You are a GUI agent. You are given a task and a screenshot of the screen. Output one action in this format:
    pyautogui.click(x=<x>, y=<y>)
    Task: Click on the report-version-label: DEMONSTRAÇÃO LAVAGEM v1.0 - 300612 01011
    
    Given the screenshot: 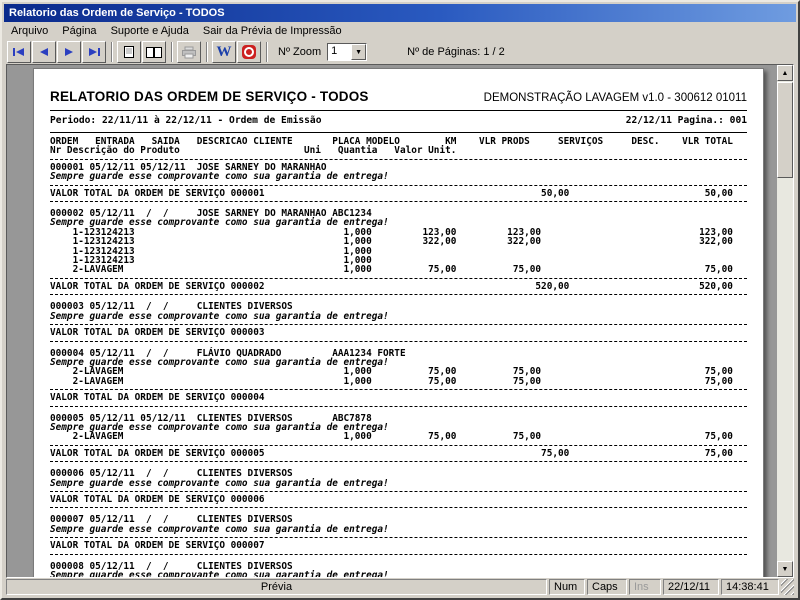 What is the action you would take?
    pyautogui.click(x=615, y=98)
    